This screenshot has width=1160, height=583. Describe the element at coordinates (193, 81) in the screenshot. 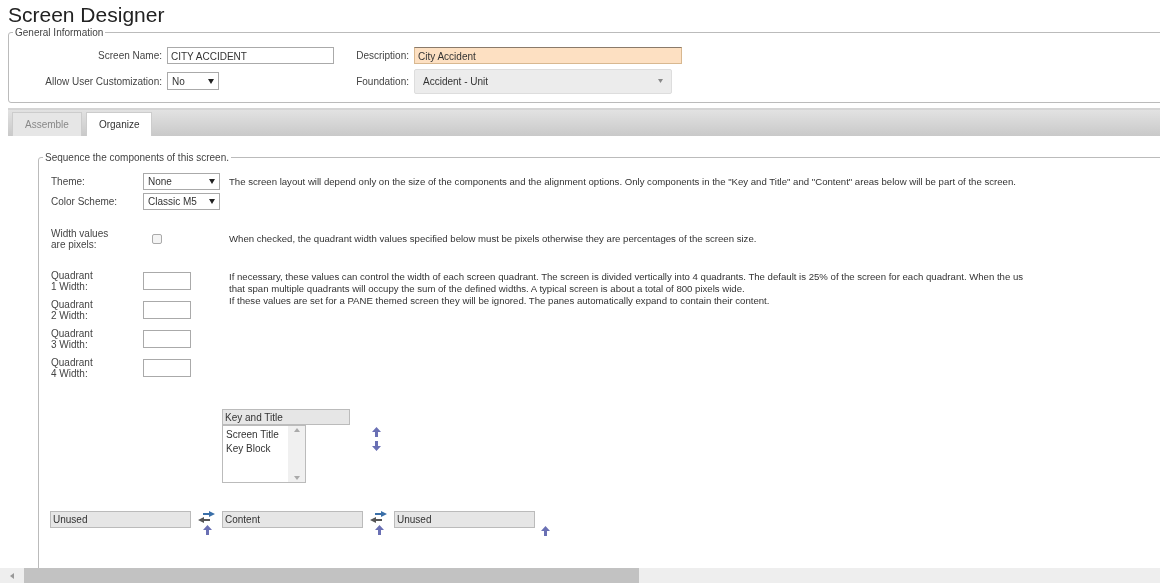

I see `dropdown: No` at that location.